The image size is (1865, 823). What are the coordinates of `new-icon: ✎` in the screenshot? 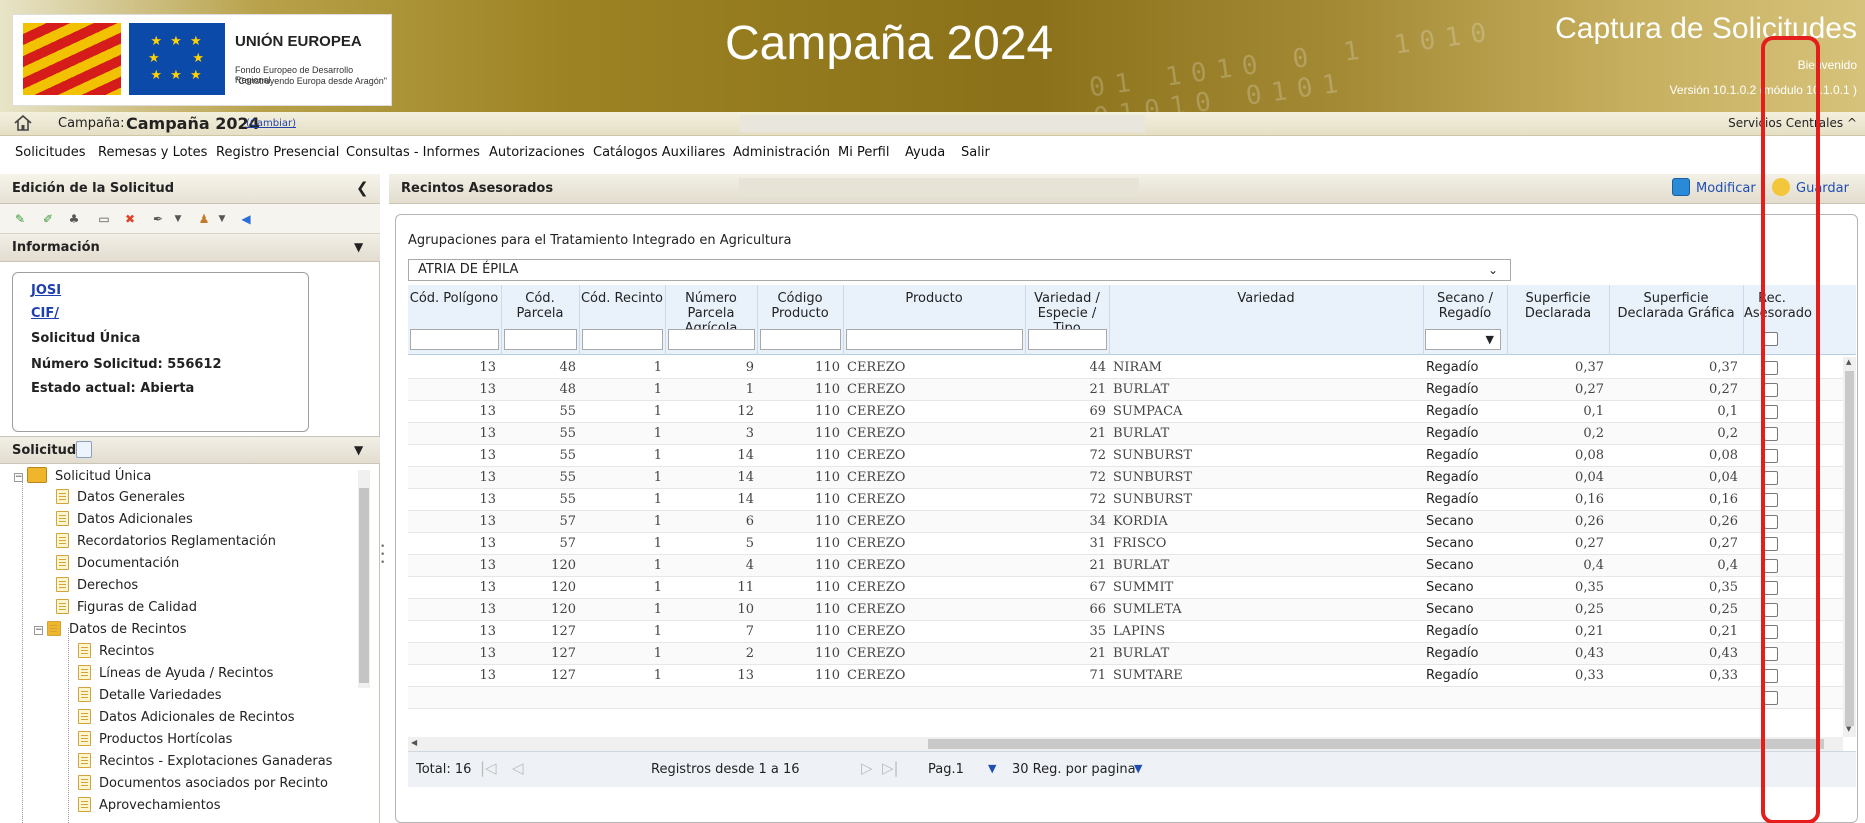 It's located at (20, 219).